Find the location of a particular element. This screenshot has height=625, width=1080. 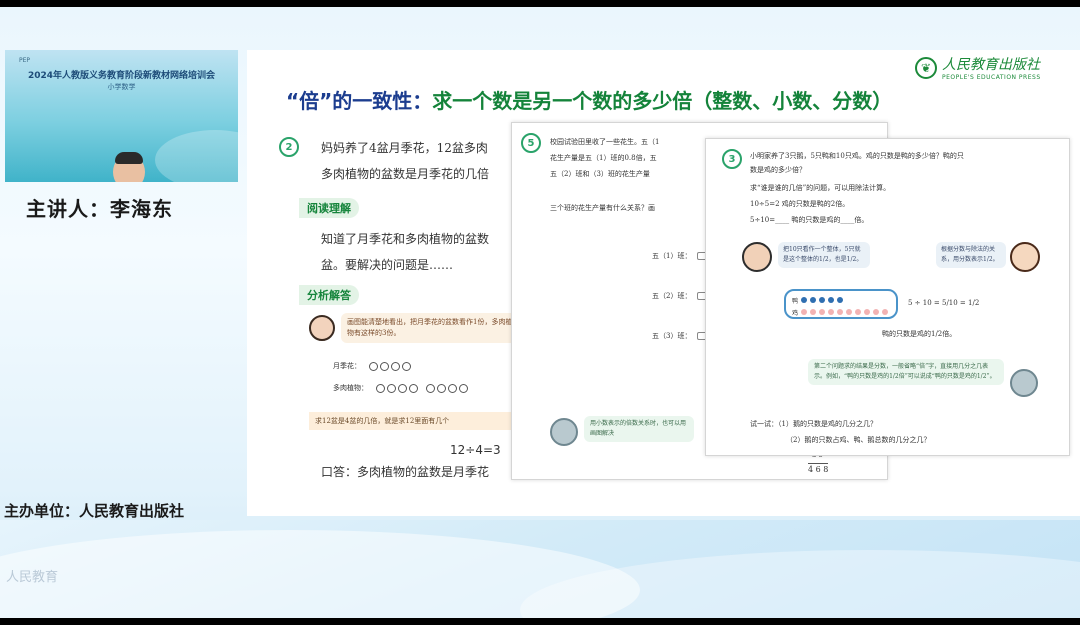

hint-row: 画图能清楚地看出，把月季花的盆数看作1份，多肉植物有这样的3份。 is located at coordinates (415, 328).